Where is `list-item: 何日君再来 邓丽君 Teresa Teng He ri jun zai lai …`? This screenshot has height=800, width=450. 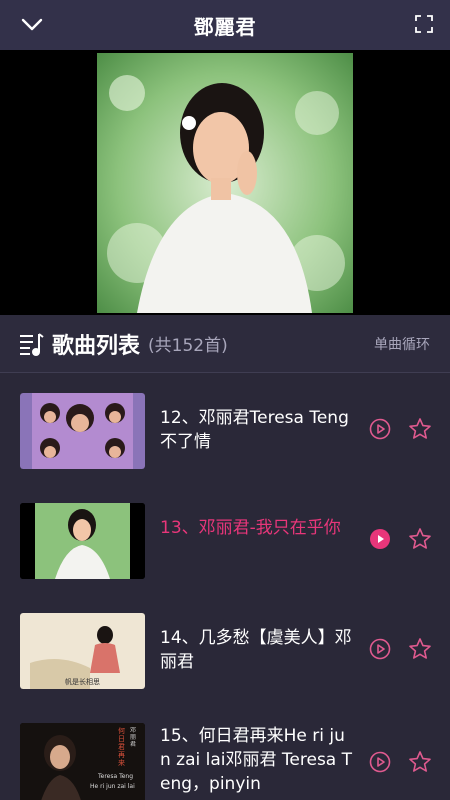
list-item: 何日君再来 邓丽君 Teresa Teng He ri jun zai lai … is located at coordinates (225, 752).